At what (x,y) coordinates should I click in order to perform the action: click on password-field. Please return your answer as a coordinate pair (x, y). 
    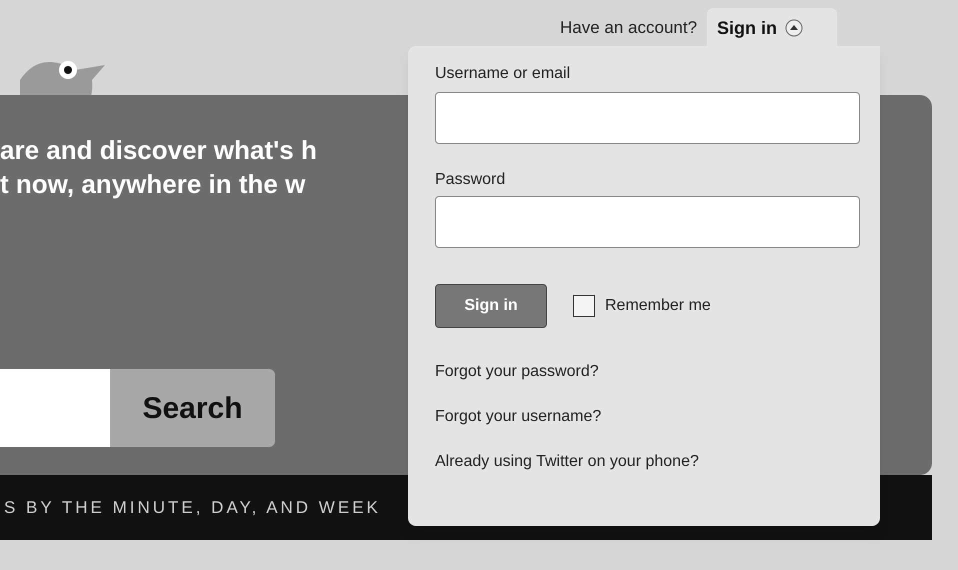
    Looking at the image, I should click on (647, 222).